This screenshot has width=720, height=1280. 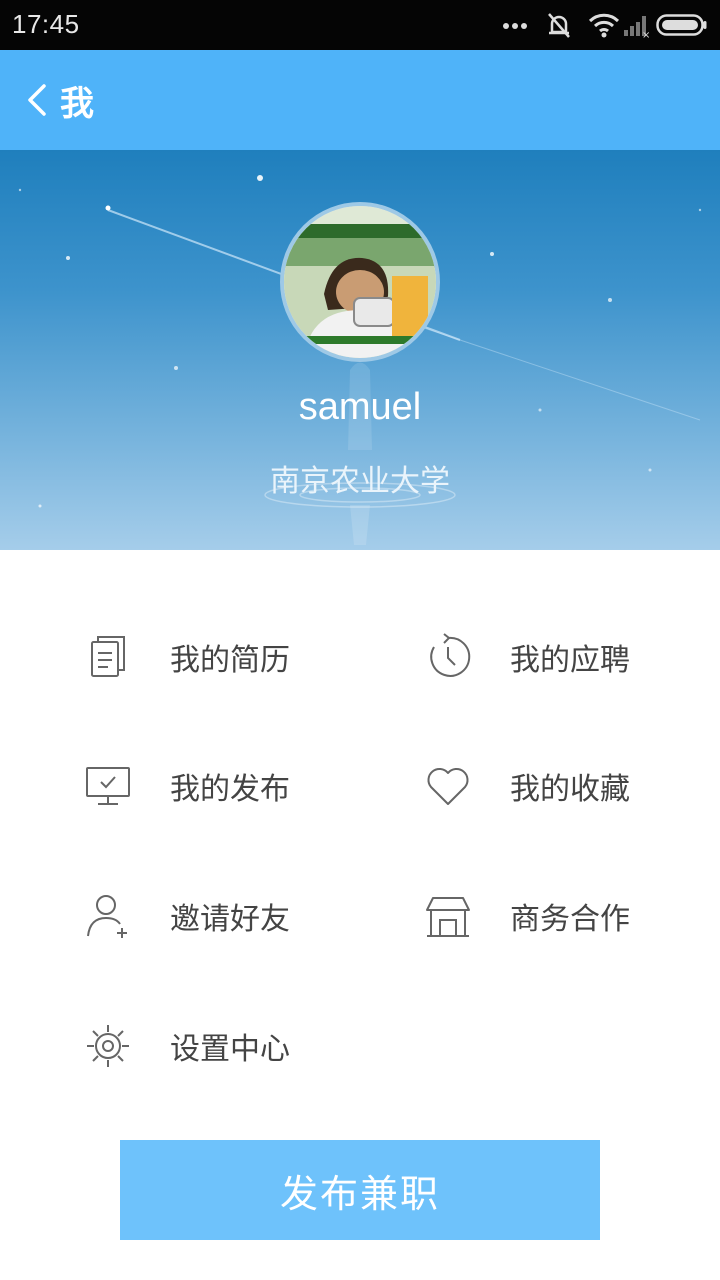 I want to click on status-time: 17:45, so click(x=46, y=24).